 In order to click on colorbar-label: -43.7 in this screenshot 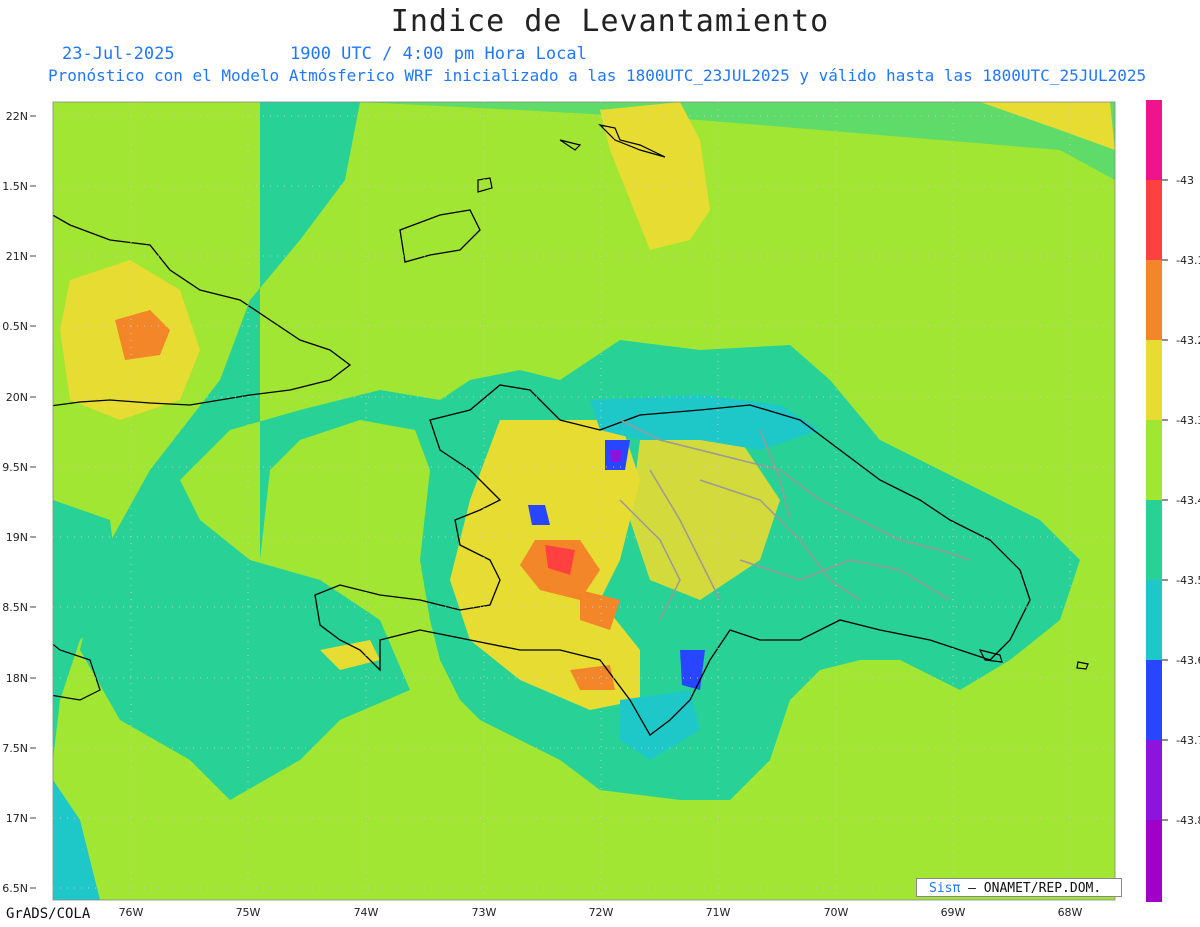, I will do `click(1188, 740)`.